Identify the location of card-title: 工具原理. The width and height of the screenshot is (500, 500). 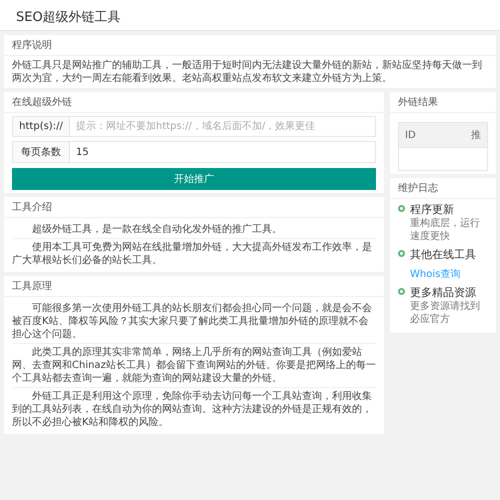
(194, 286).